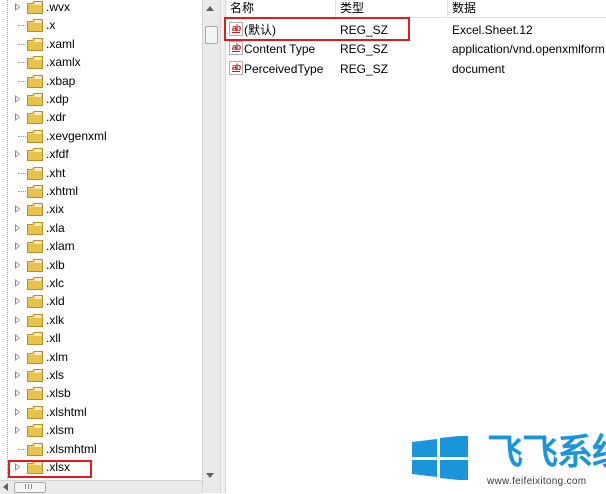 The image size is (606, 494). I want to click on tree-item: .wvx, so click(100, 8).